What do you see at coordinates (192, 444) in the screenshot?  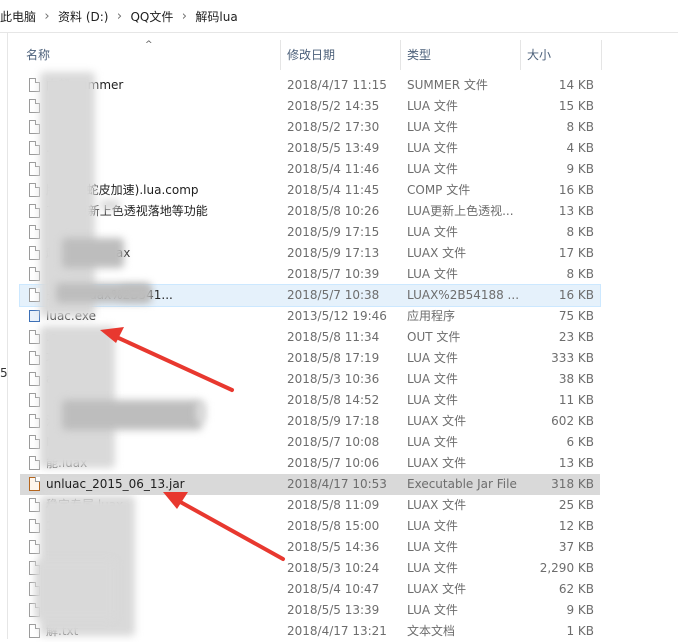 I see `annotation-arrows` at bounding box center [192, 444].